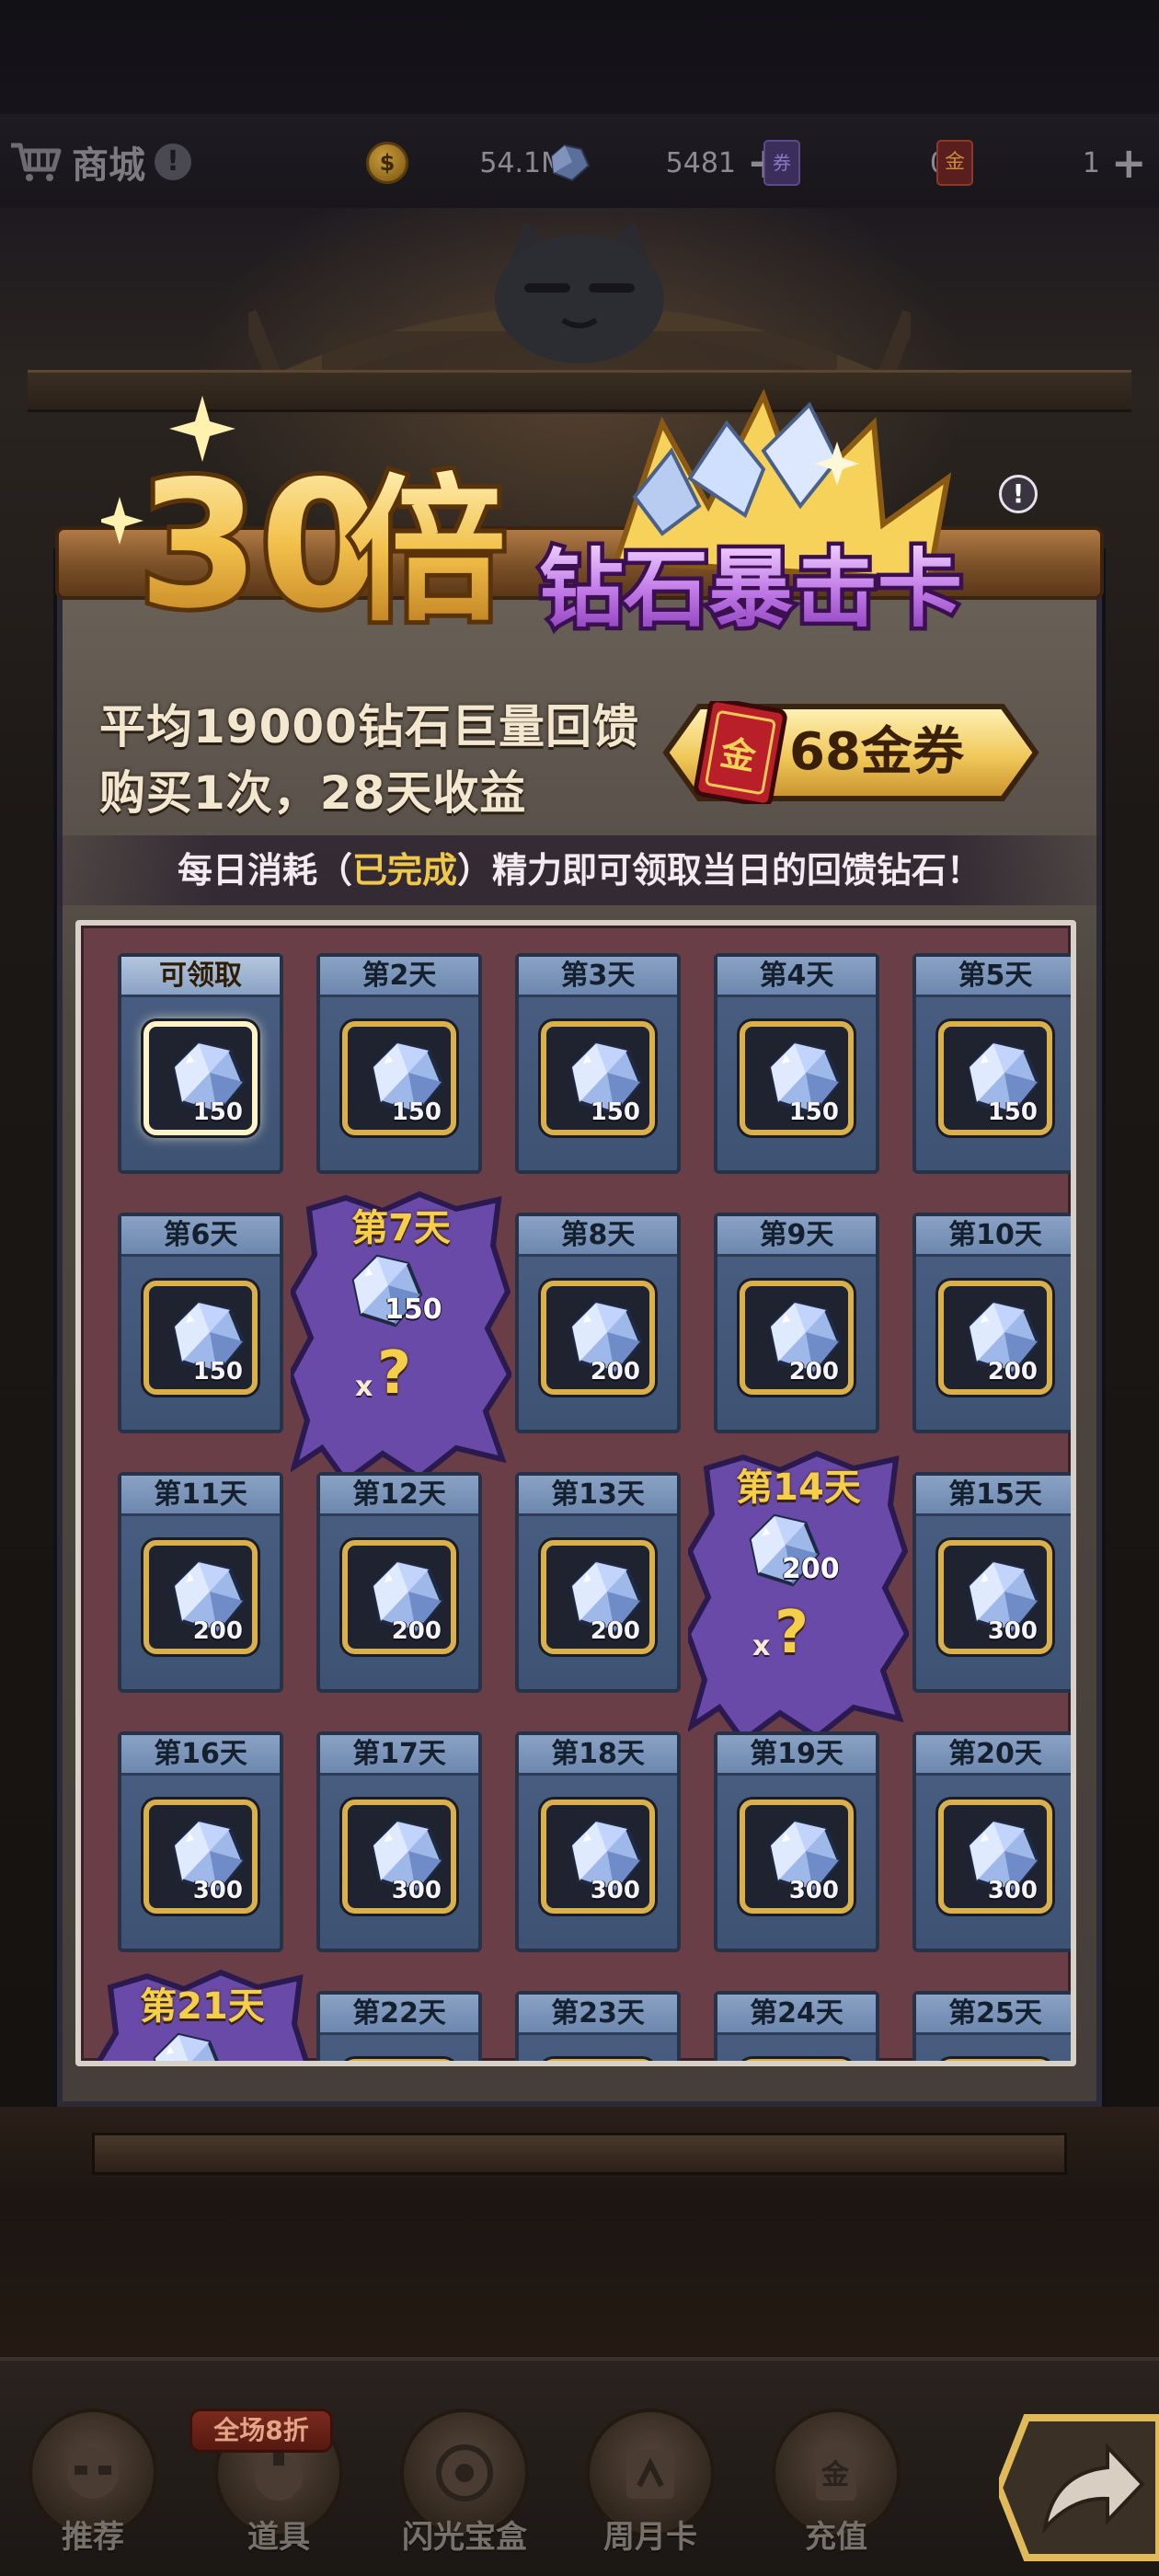 This screenshot has width=1159, height=2576. Describe the element at coordinates (428, 552) in the screenshot. I see `svg-text: 倍` at that location.